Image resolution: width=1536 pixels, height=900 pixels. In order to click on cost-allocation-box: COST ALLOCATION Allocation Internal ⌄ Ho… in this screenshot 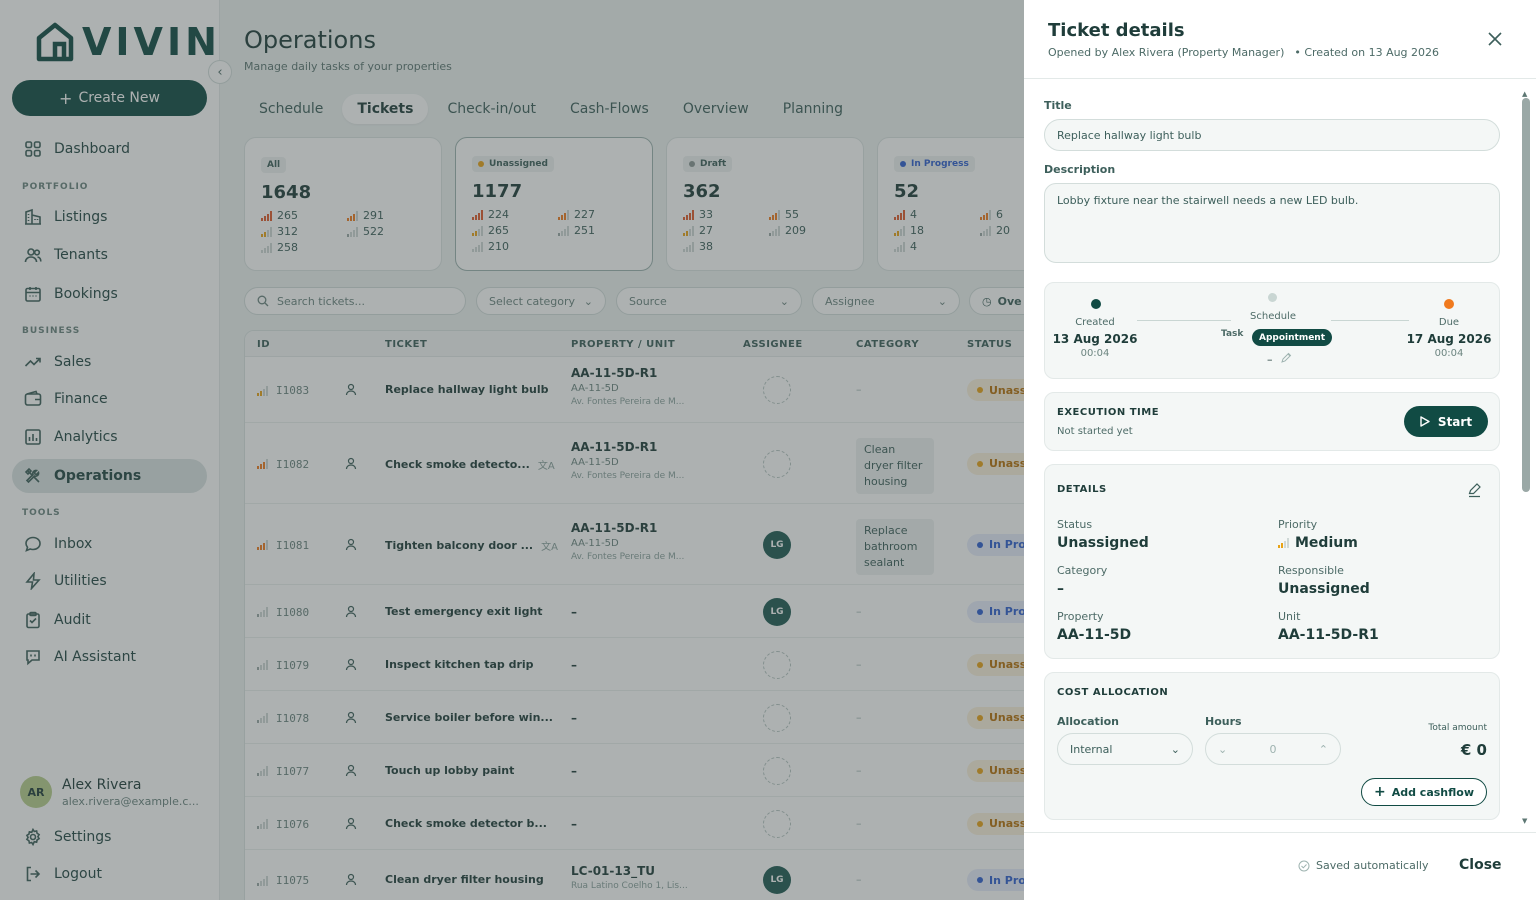, I will do `click(1272, 746)`.